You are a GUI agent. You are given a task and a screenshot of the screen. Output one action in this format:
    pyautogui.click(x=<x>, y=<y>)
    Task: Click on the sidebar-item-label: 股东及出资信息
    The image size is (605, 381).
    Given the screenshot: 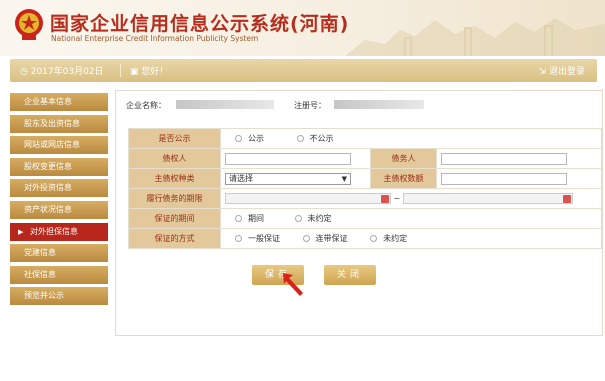 What is the action you would take?
    pyautogui.click(x=52, y=123)
    